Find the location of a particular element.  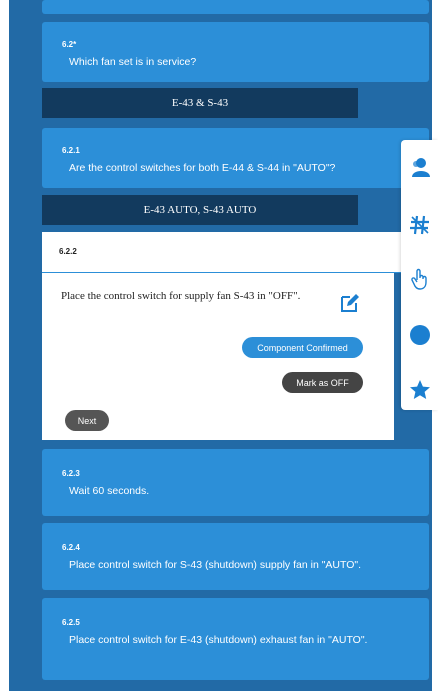

edit-icon is located at coordinates (350, 303).